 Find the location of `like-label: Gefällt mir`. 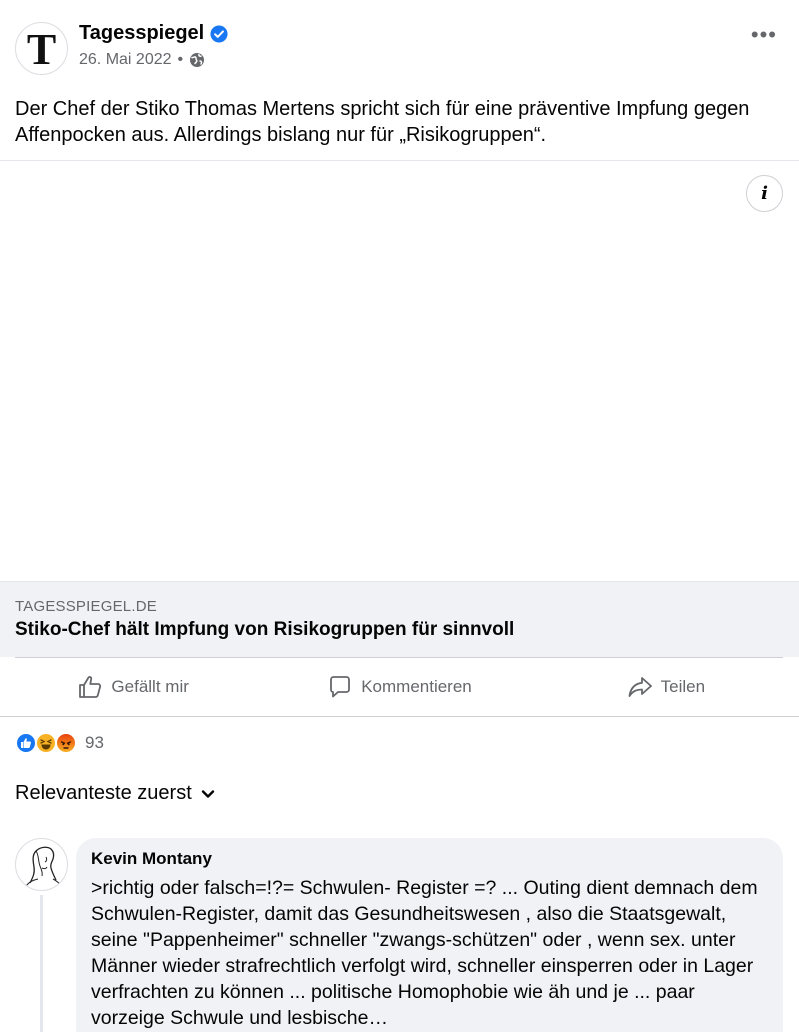

like-label: Gefällt mir is located at coordinates (150, 686).